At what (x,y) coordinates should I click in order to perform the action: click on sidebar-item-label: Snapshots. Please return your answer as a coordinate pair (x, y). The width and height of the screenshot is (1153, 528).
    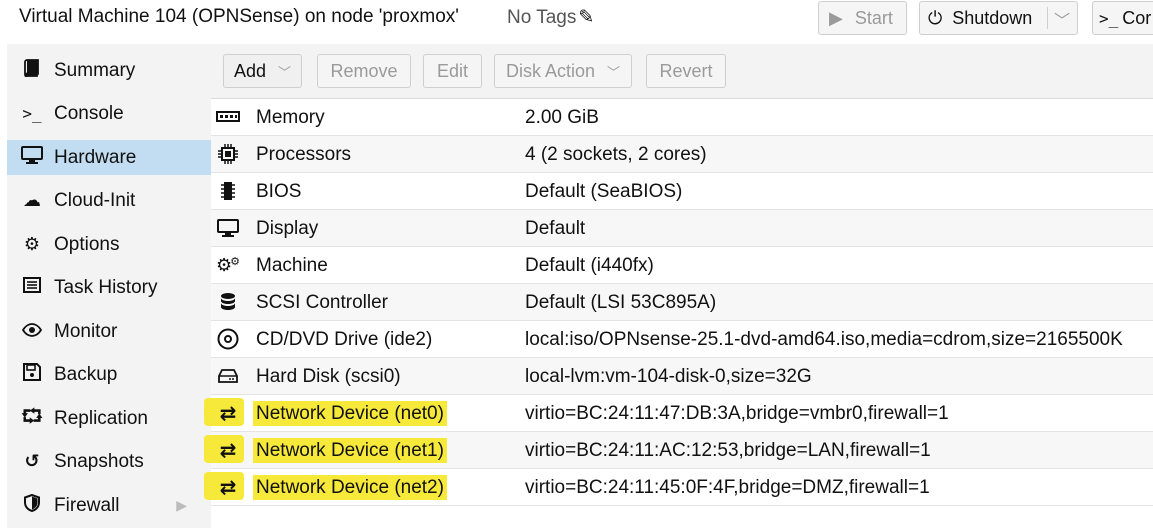
    Looking at the image, I should click on (99, 461).